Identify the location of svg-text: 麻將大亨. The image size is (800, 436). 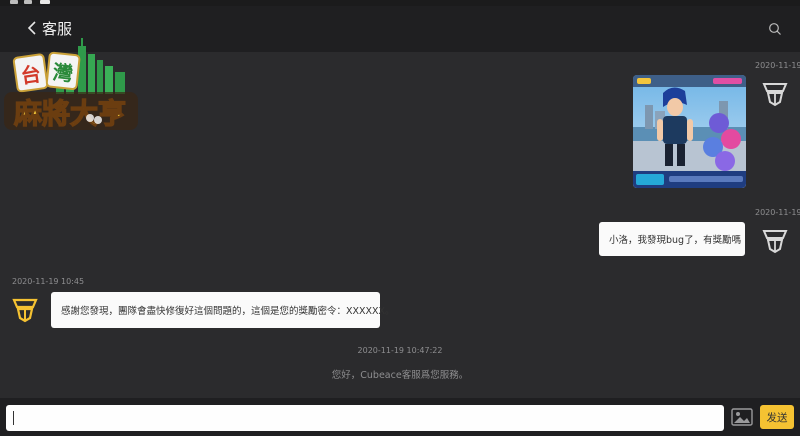
(70, 113).